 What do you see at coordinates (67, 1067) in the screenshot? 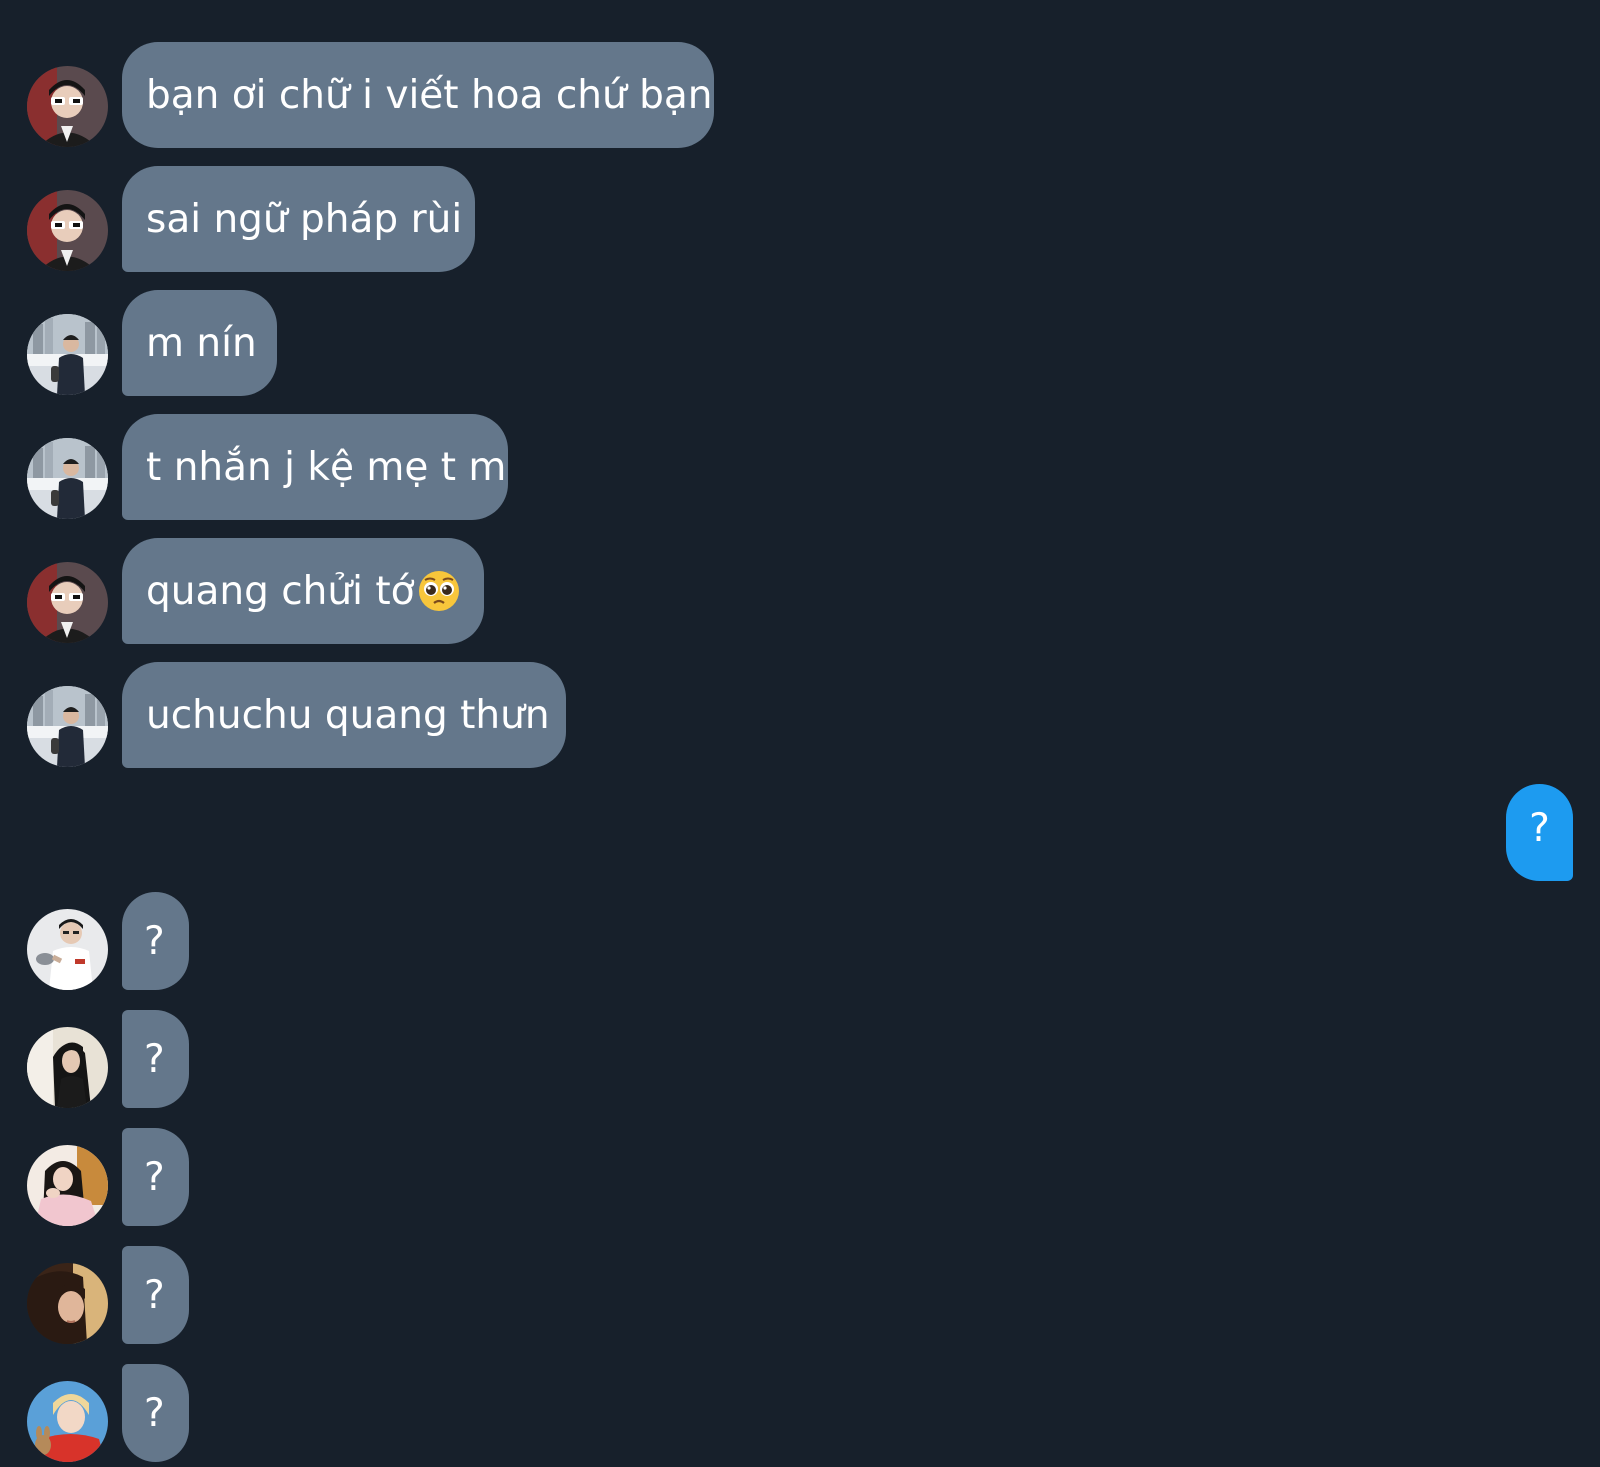
I see `avatar-dark-hair-woman` at bounding box center [67, 1067].